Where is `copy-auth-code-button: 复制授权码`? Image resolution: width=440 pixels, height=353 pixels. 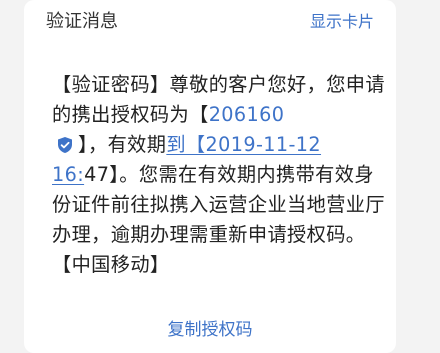 copy-auth-code-button: 复制授权码 is located at coordinates (210, 330).